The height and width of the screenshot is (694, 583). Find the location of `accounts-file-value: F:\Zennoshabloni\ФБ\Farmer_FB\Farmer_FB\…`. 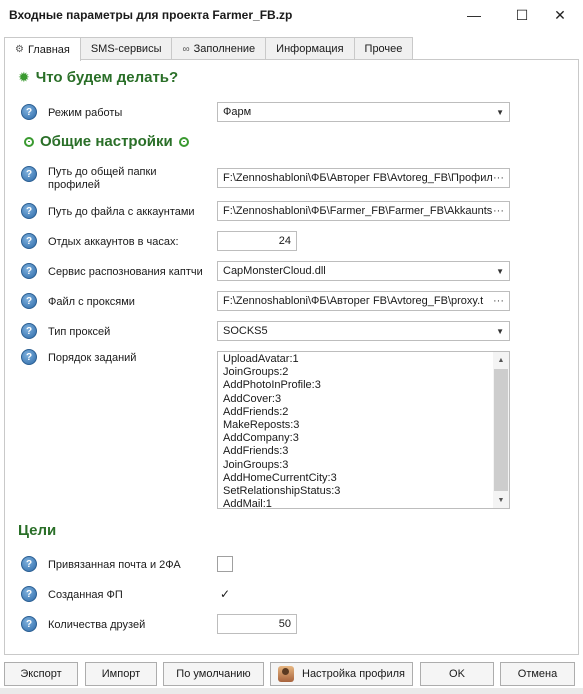

accounts-file-value: F:\Zennoshabloni\ФБ\Farmer_FB\Farmer_FB\… is located at coordinates (357, 211).